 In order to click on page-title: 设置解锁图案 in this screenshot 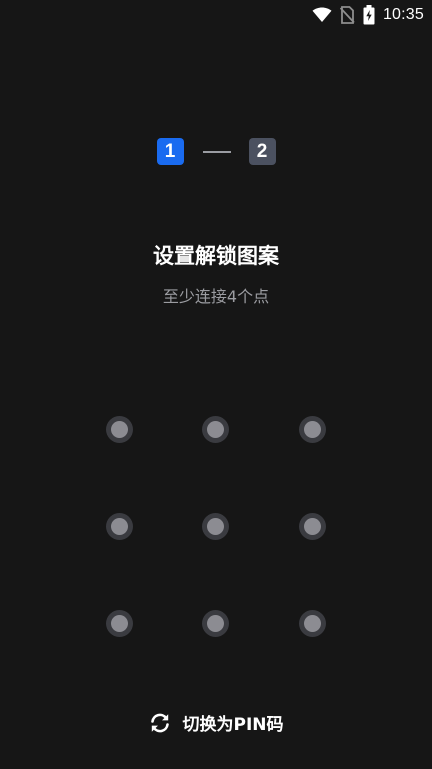, I will do `click(216, 256)`.